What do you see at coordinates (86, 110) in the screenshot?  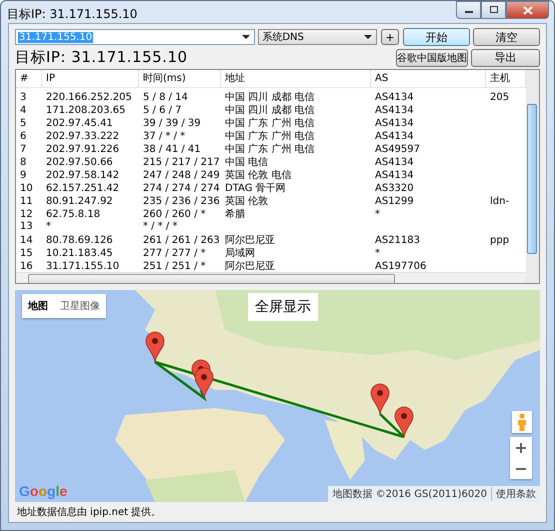 I see `table-cell-text: 171.208.203.65` at bounding box center [86, 110].